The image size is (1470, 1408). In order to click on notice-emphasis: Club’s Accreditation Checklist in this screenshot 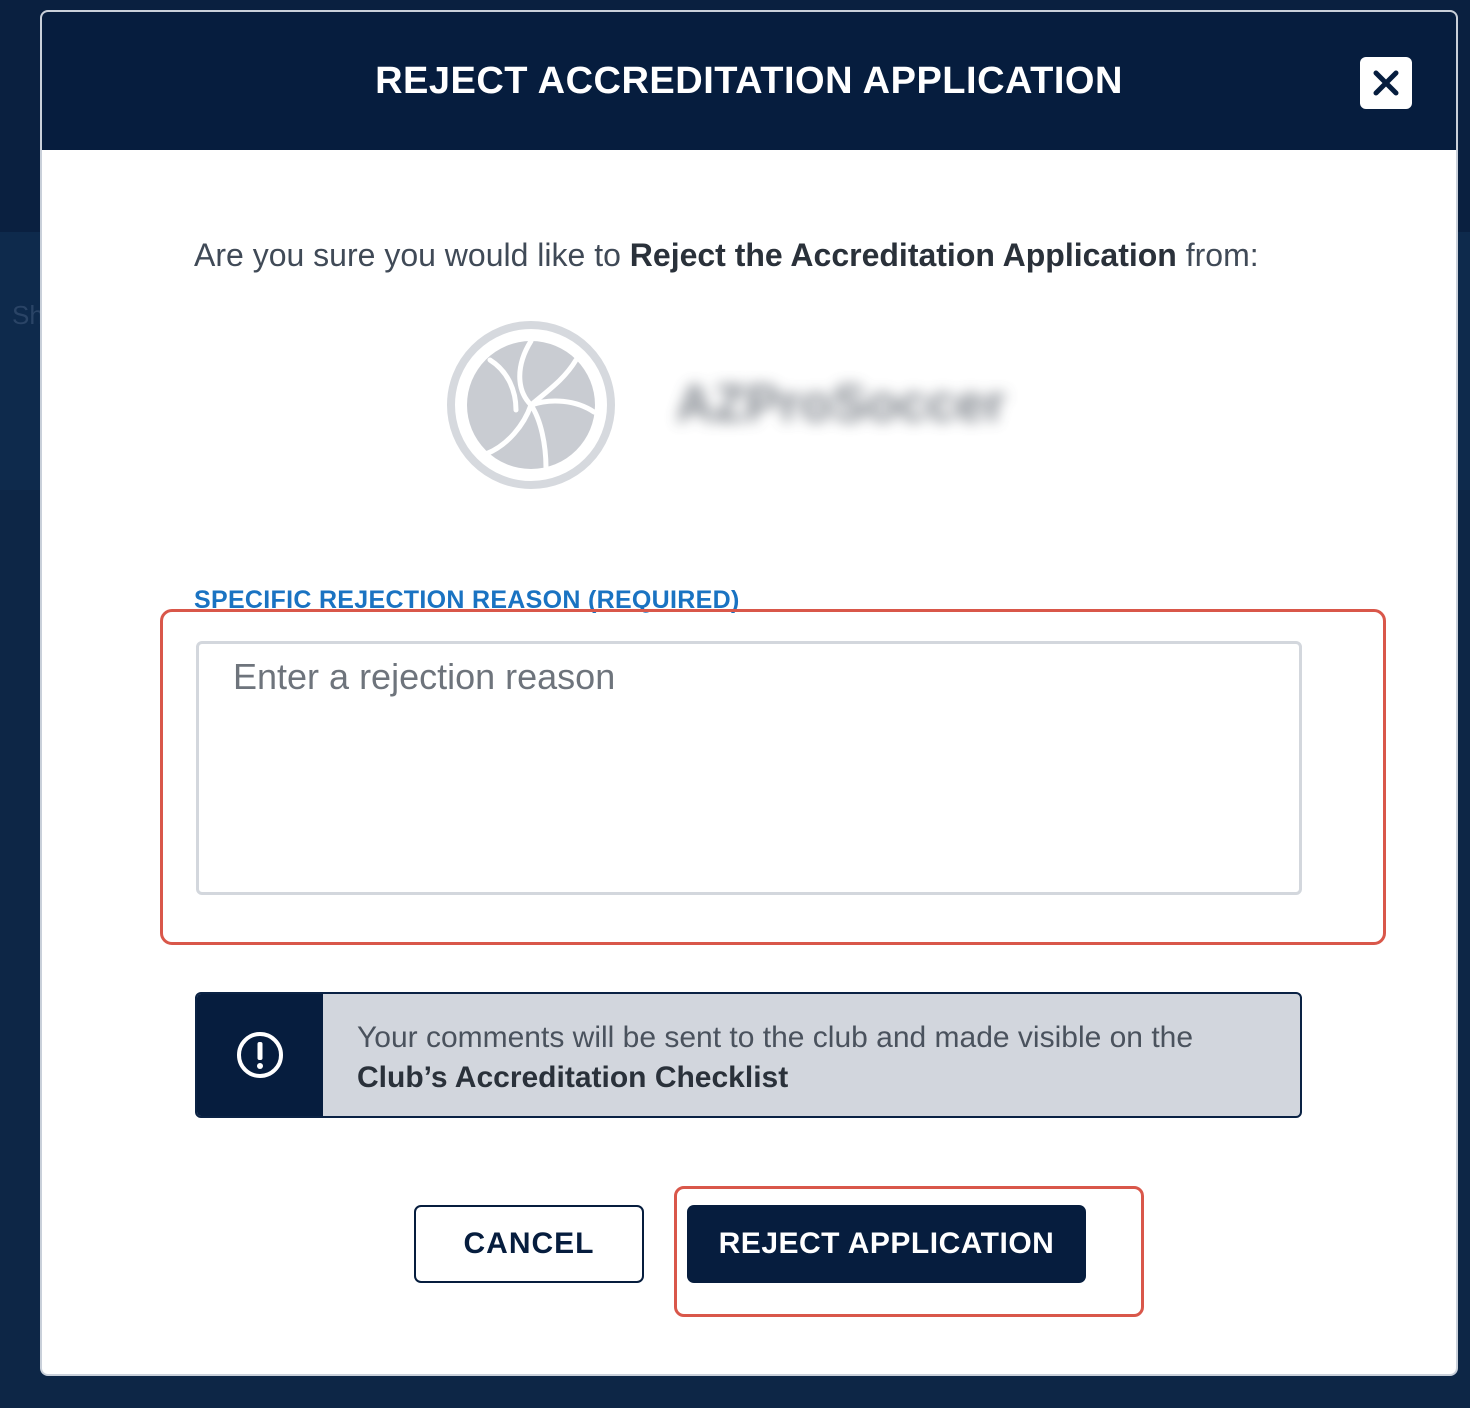, I will do `click(573, 1077)`.